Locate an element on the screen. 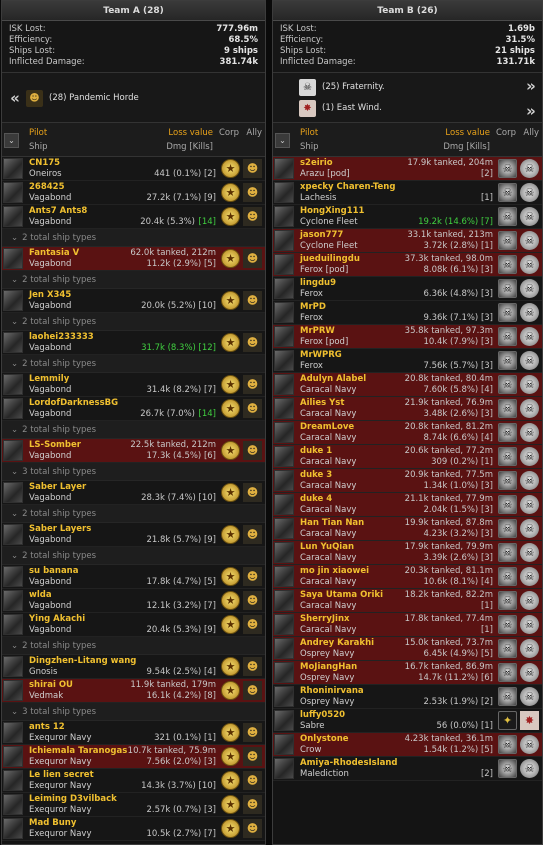 The width and height of the screenshot is (543, 845). table-row: CN175 Oneiros 441 (0.1%) [2] ★ ☻ is located at coordinates (133, 169).